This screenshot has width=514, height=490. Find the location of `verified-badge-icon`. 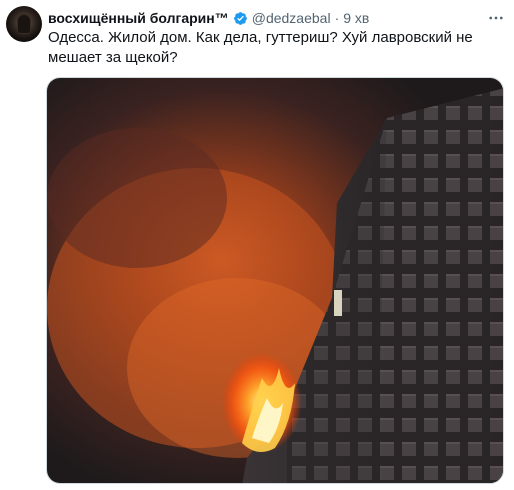

verified-badge-icon is located at coordinates (240, 18).